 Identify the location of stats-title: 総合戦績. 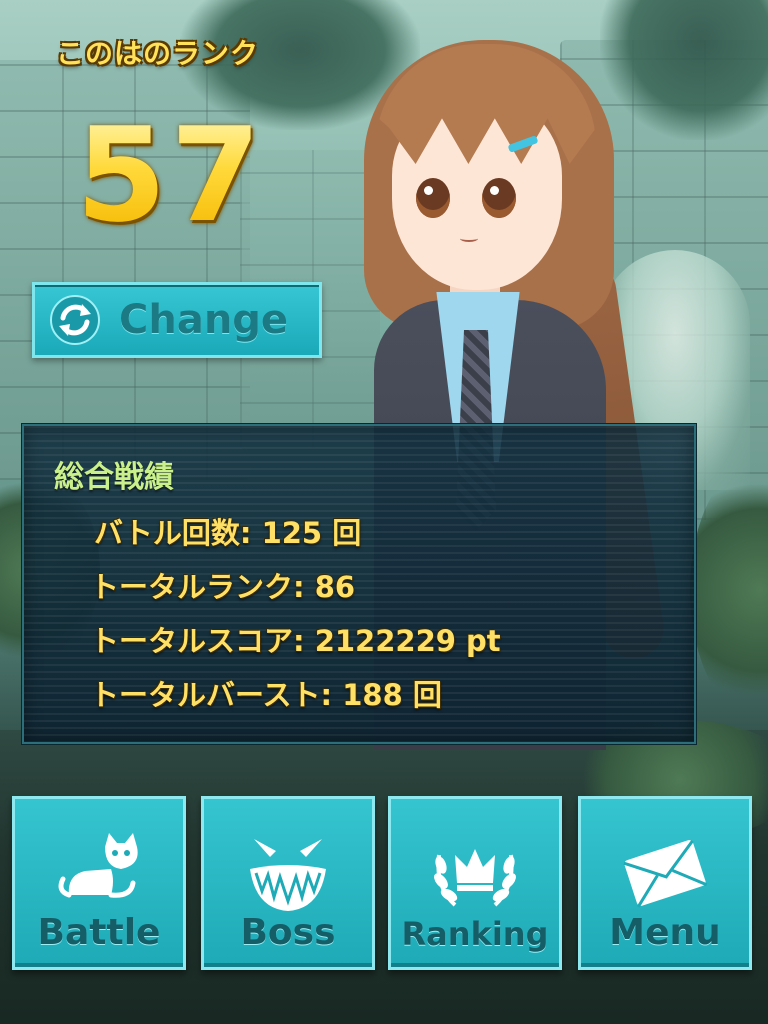
(114, 477).